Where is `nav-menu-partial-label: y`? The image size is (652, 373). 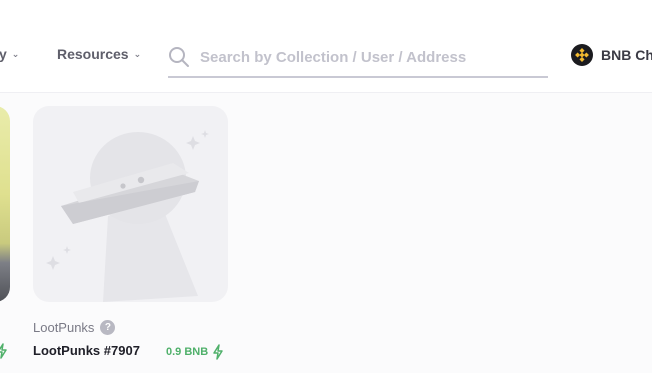 nav-menu-partial-label: y is located at coordinates (3, 54).